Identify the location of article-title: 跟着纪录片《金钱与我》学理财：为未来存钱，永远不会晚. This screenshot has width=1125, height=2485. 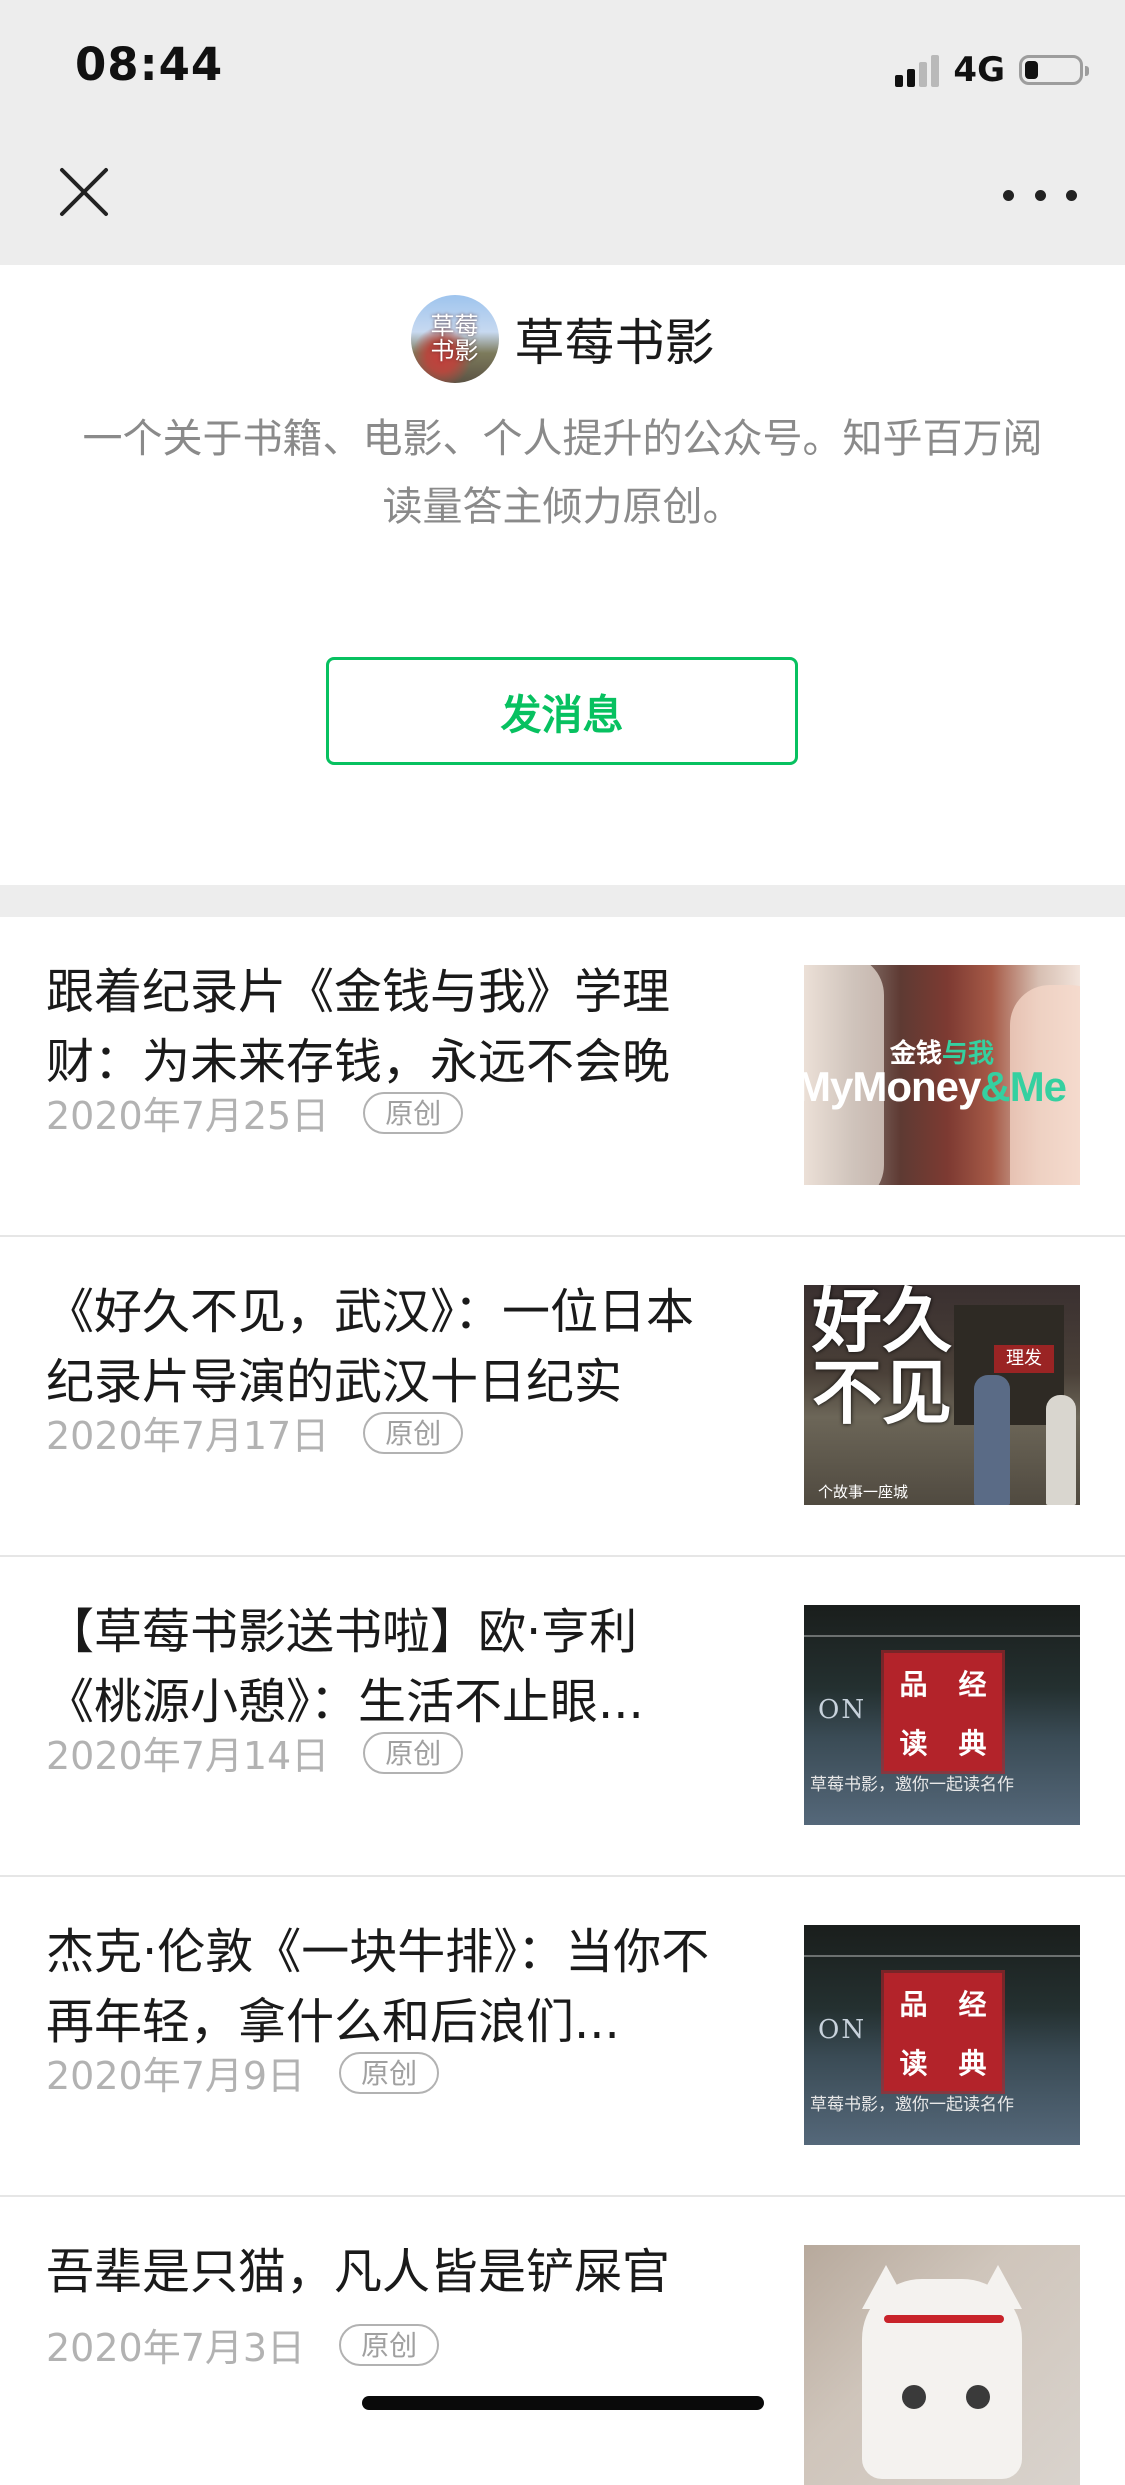
(358, 1027).